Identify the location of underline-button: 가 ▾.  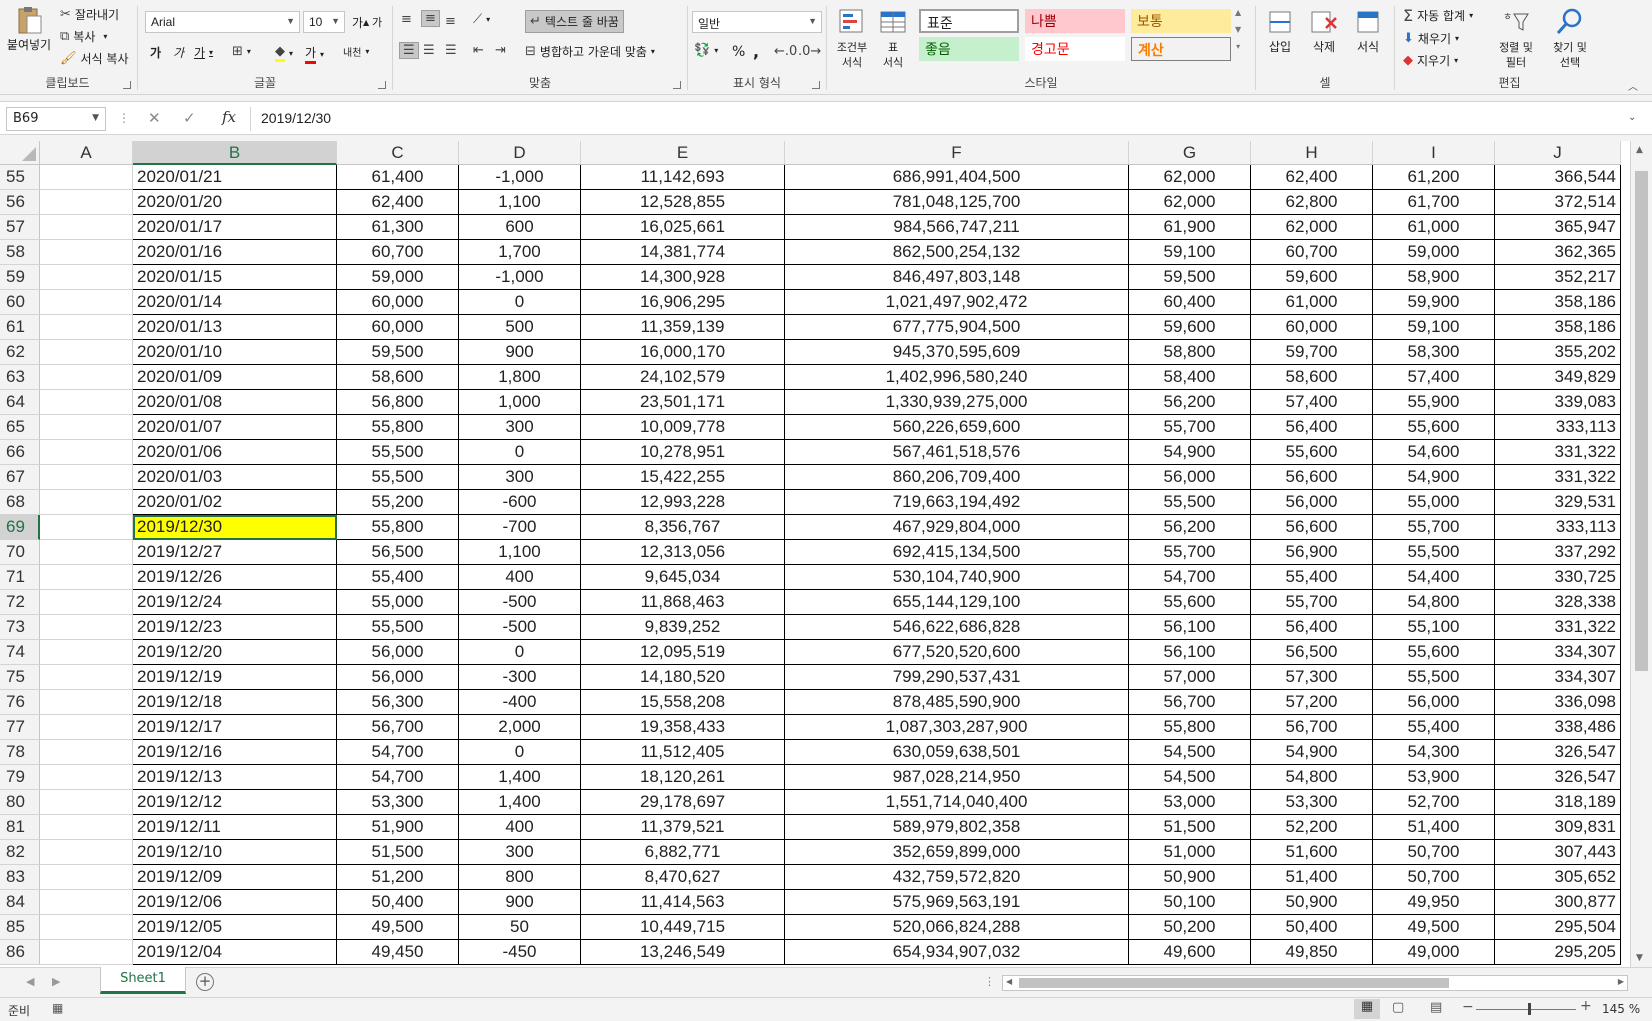
(203, 52).